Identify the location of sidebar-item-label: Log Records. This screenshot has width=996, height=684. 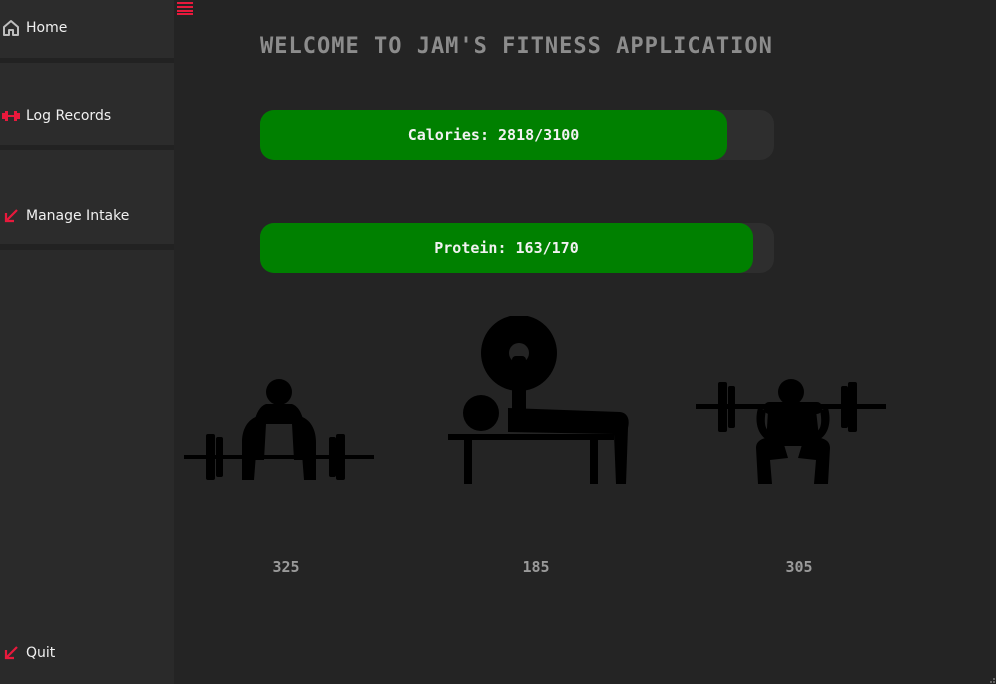
(69, 116).